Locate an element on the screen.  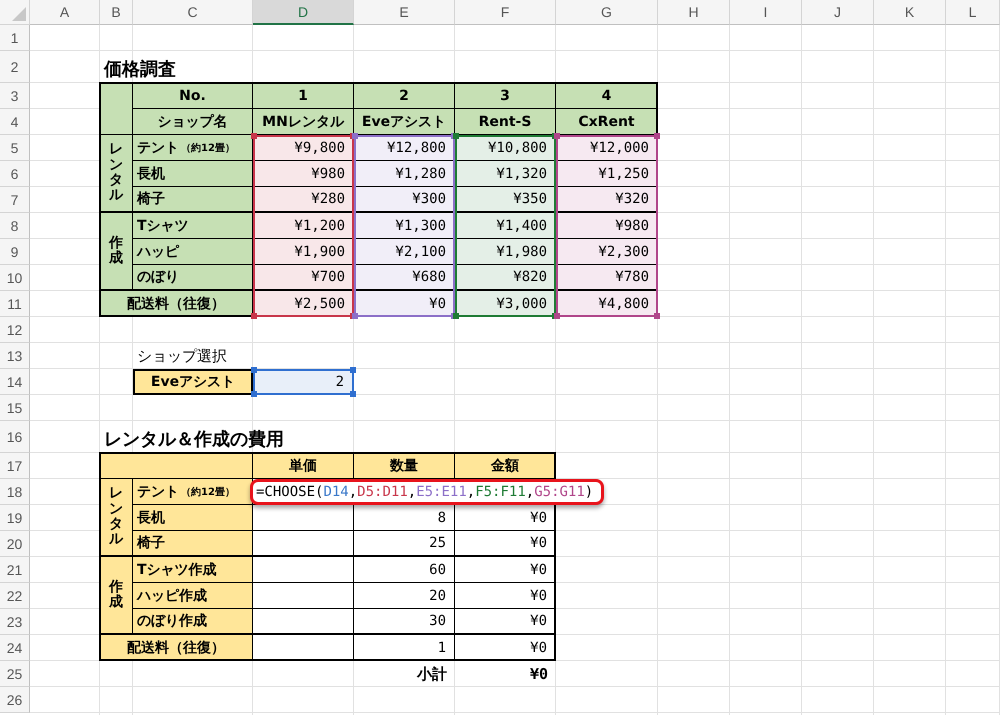
header-cell: Eveアシスト is located at coordinates (404, 122).